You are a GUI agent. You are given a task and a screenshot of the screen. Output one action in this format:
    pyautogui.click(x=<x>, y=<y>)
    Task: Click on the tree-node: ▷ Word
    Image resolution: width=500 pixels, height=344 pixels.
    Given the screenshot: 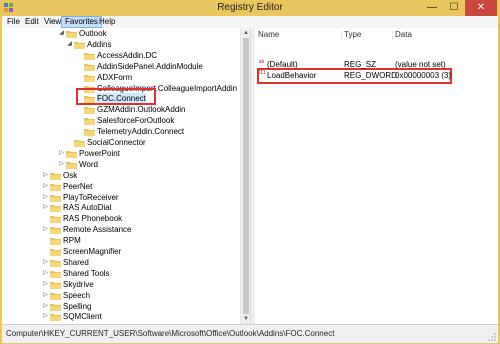 What is the action you would take?
    pyautogui.click(x=148, y=164)
    